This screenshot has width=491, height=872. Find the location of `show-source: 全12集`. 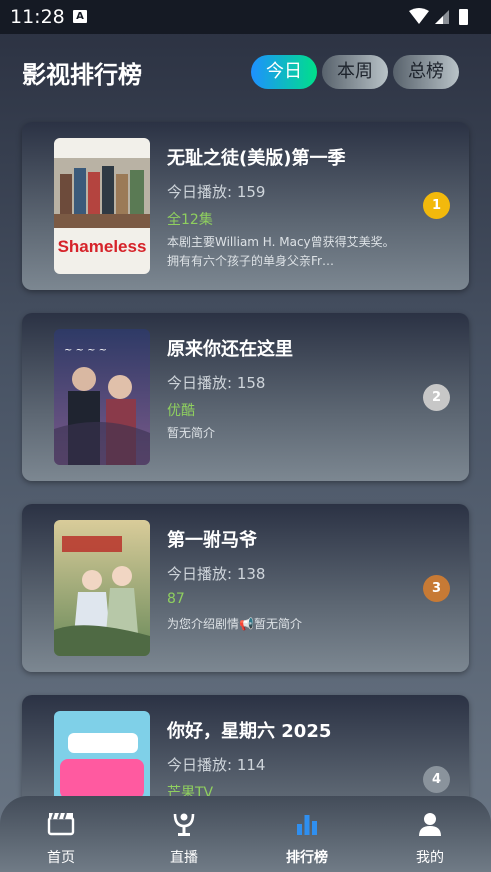

show-source: 全12集 is located at coordinates (190, 220).